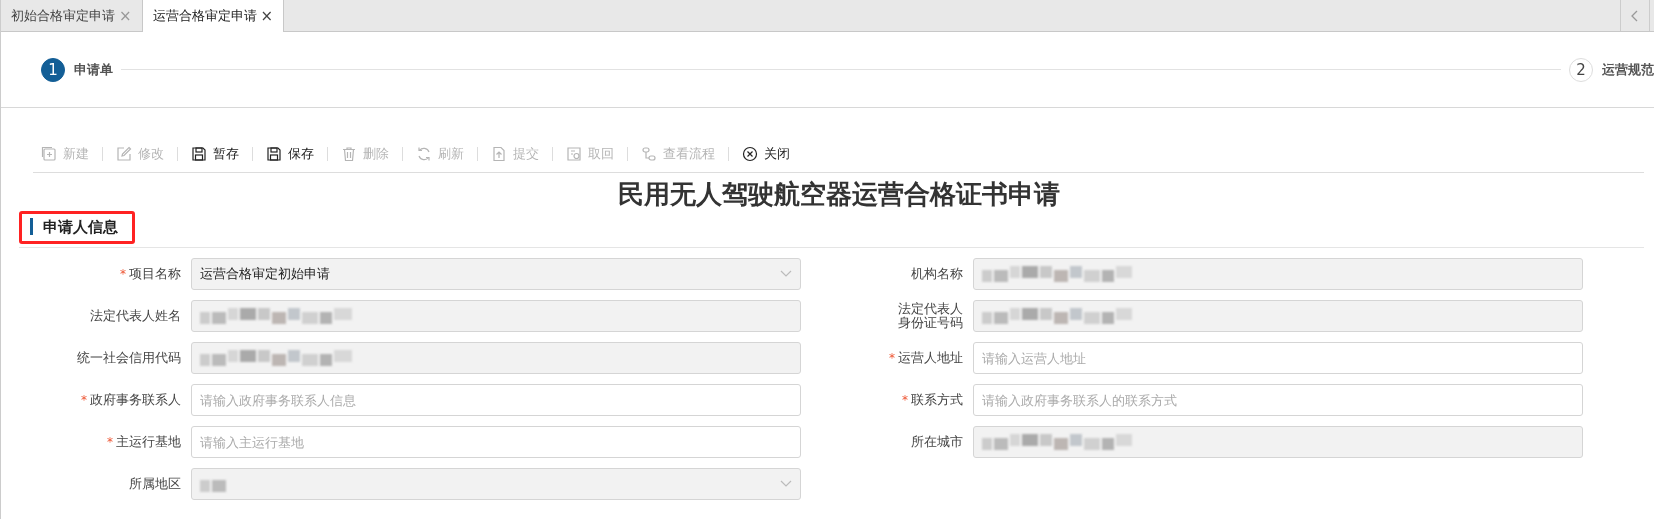  What do you see at coordinates (496, 484) in the screenshot?
I see `select-field` at bounding box center [496, 484].